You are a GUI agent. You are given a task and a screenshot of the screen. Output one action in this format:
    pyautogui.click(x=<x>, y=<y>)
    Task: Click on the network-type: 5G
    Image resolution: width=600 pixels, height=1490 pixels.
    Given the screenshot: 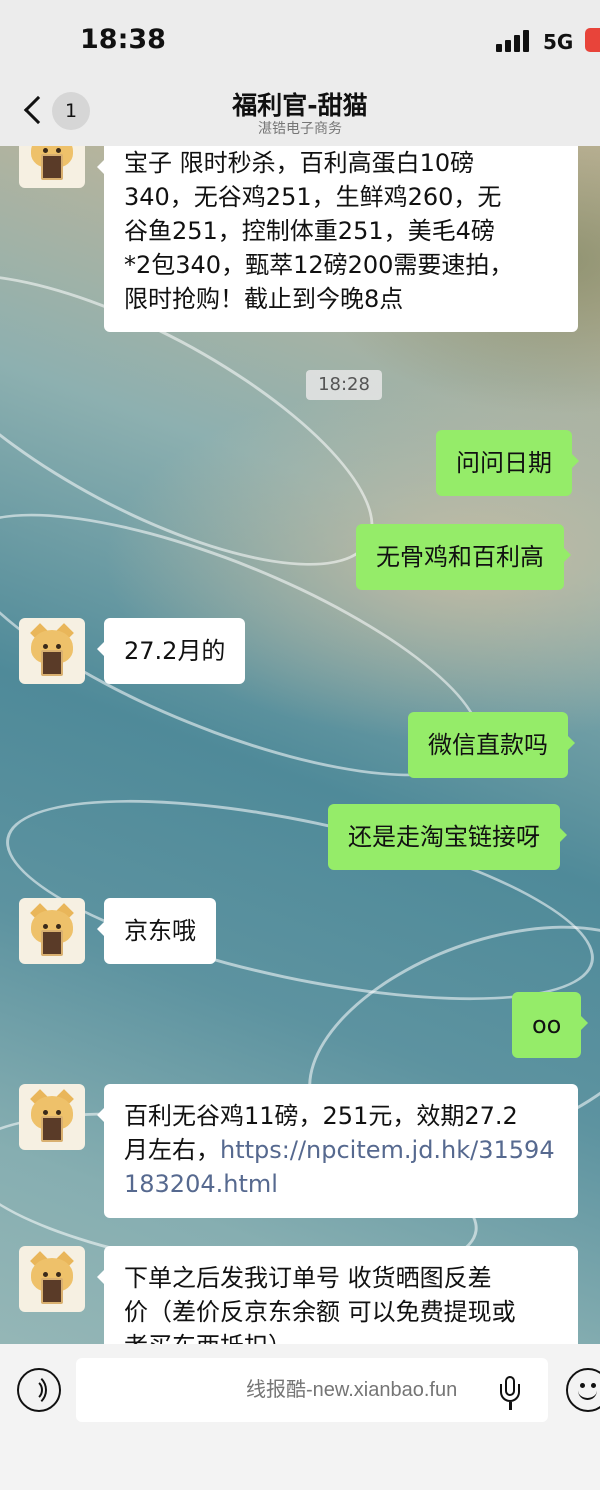 What is the action you would take?
    pyautogui.click(x=558, y=42)
    